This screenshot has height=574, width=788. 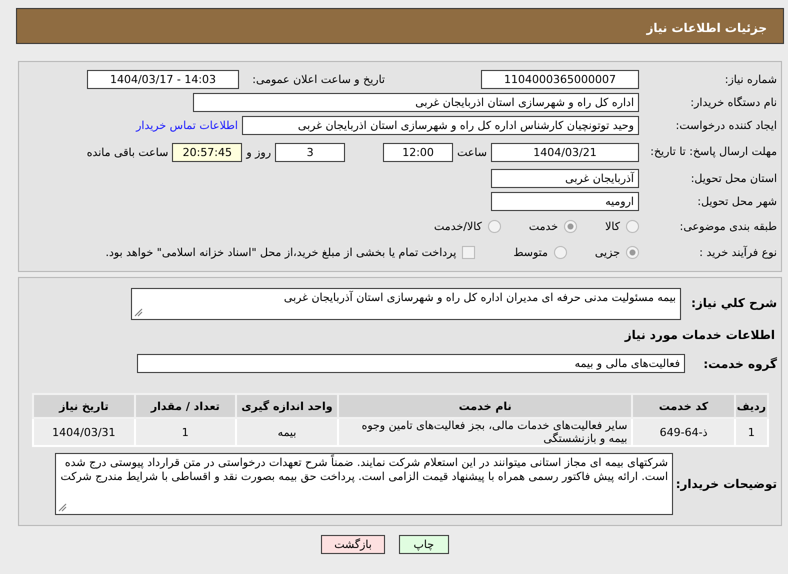 I want to click on buyer-notes-textarea, so click(x=364, y=484).